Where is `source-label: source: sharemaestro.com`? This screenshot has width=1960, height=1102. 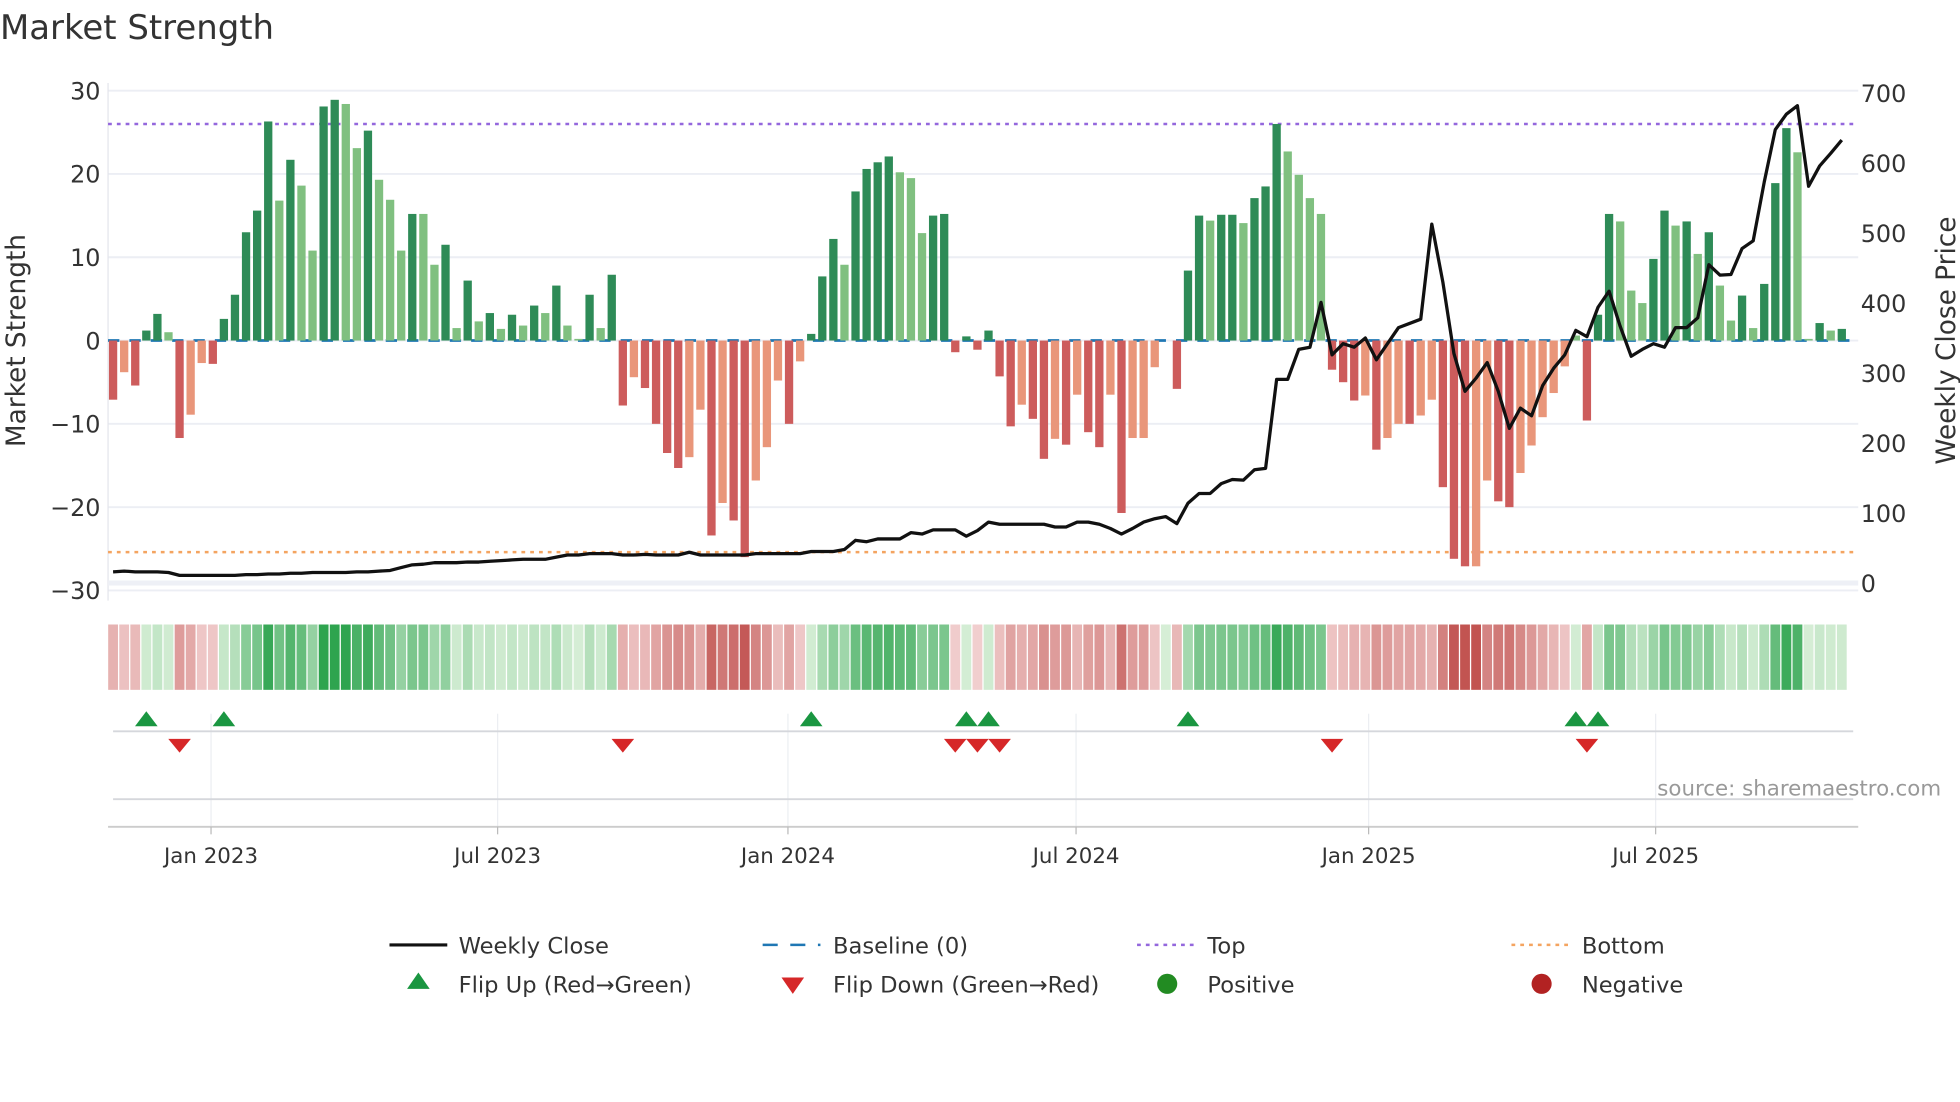
source-label: source: sharemaestro.com is located at coordinates (1799, 788).